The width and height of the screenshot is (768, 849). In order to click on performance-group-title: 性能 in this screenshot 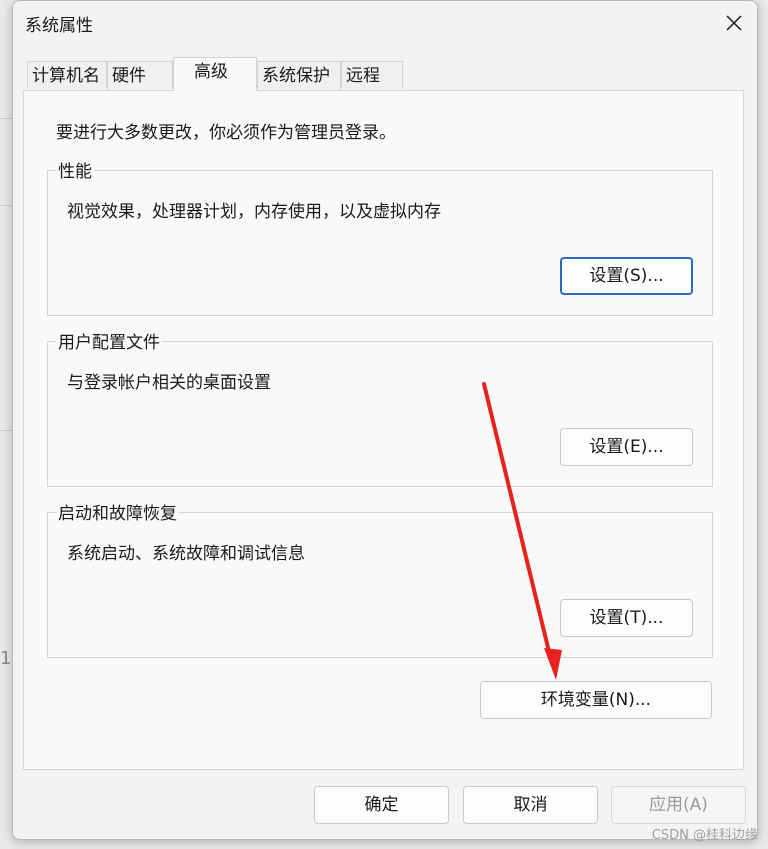, I will do `click(75, 169)`.